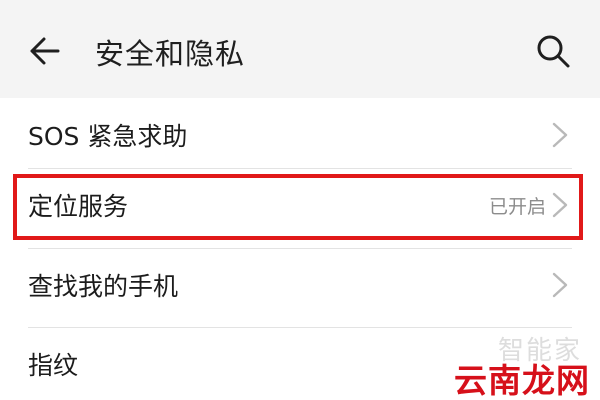 The width and height of the screenshot is (600, 400). I want to click on arrow-left-icon, so click(45, 51).